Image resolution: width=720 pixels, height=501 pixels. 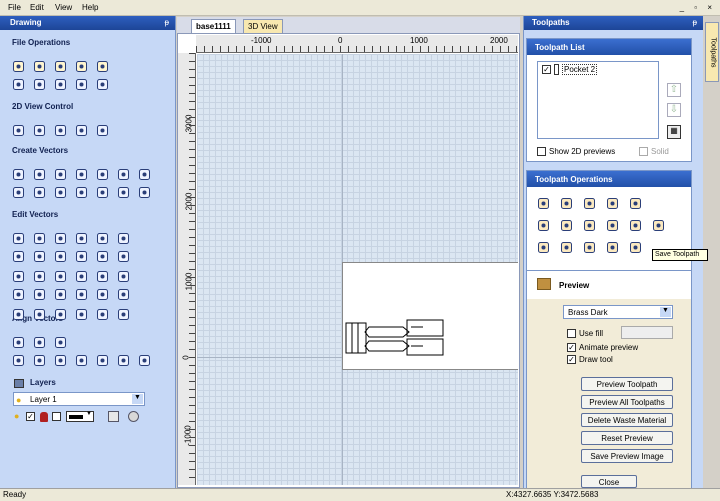 What do you see at coordinates (102, 84) in the screenshot?
I see `redo-icon` at bounding box center [102, 84].